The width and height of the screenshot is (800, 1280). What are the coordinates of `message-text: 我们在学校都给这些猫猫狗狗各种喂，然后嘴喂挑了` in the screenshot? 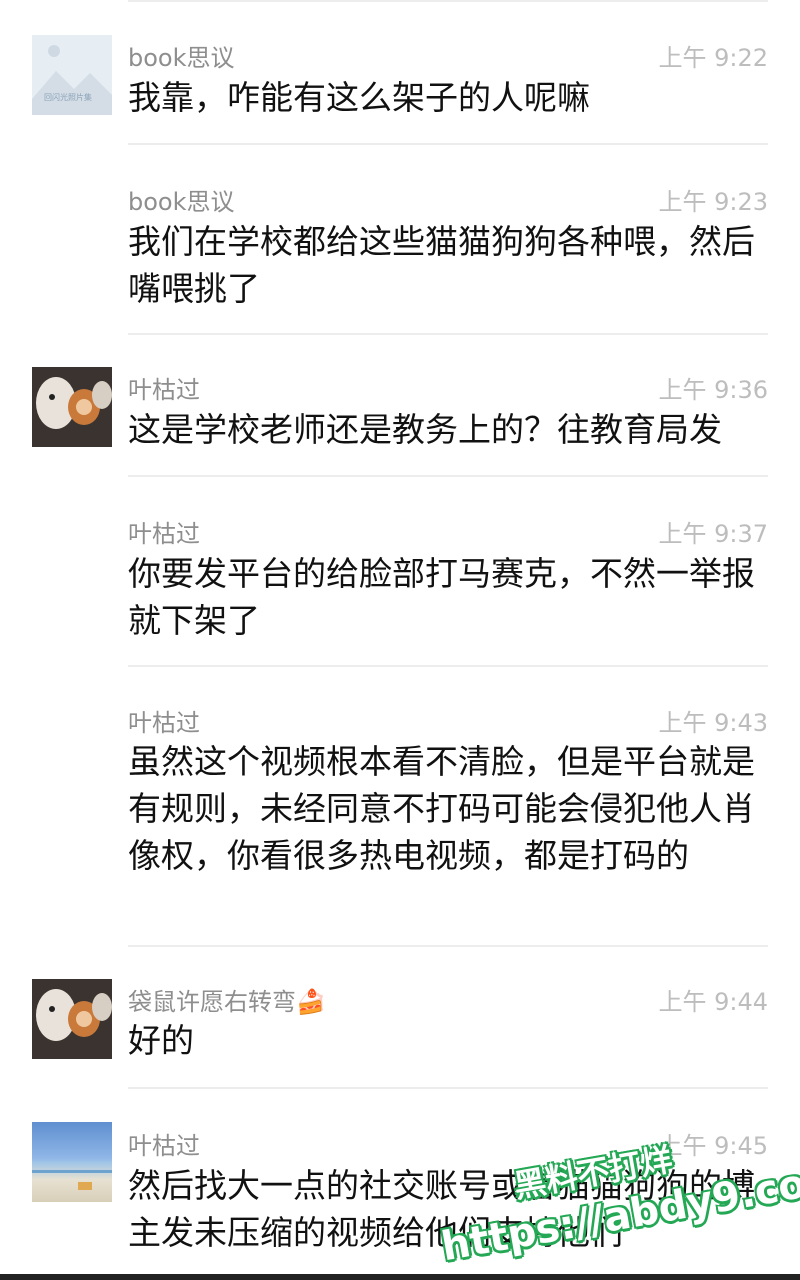 It's located at (441, 265).